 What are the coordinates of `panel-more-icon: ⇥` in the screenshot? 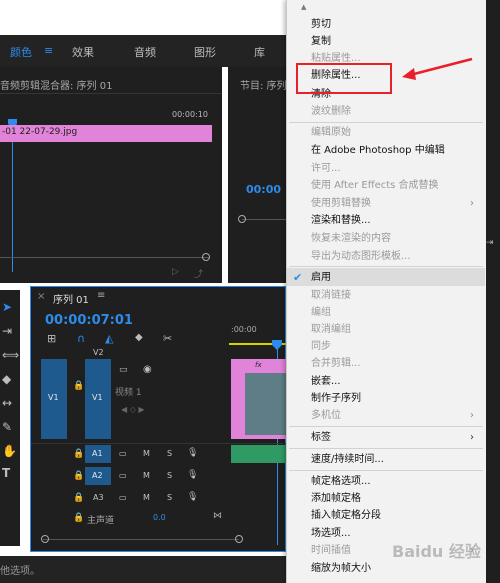 It's located at (490, 243).